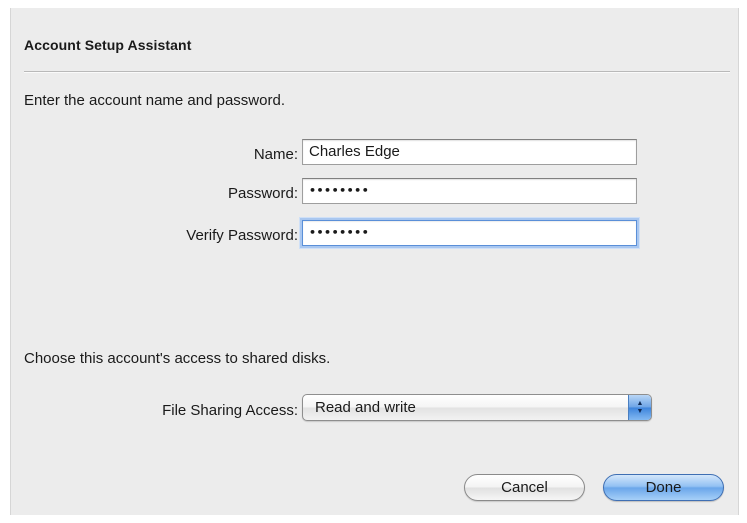 Image resolution: width=747 pixels, height=523 pixels. Describe the element at coordinates (524, 487) in the screenshot. I see `cancel-button: Cancel` at that location.